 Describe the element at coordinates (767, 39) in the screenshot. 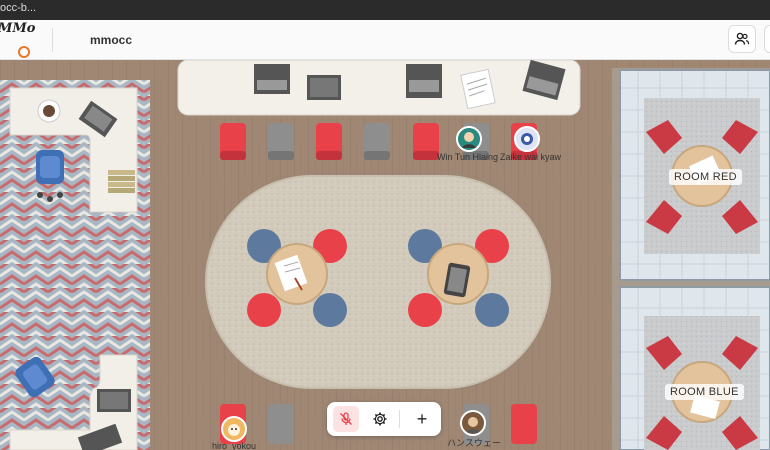

I see `menu-button` at that location.